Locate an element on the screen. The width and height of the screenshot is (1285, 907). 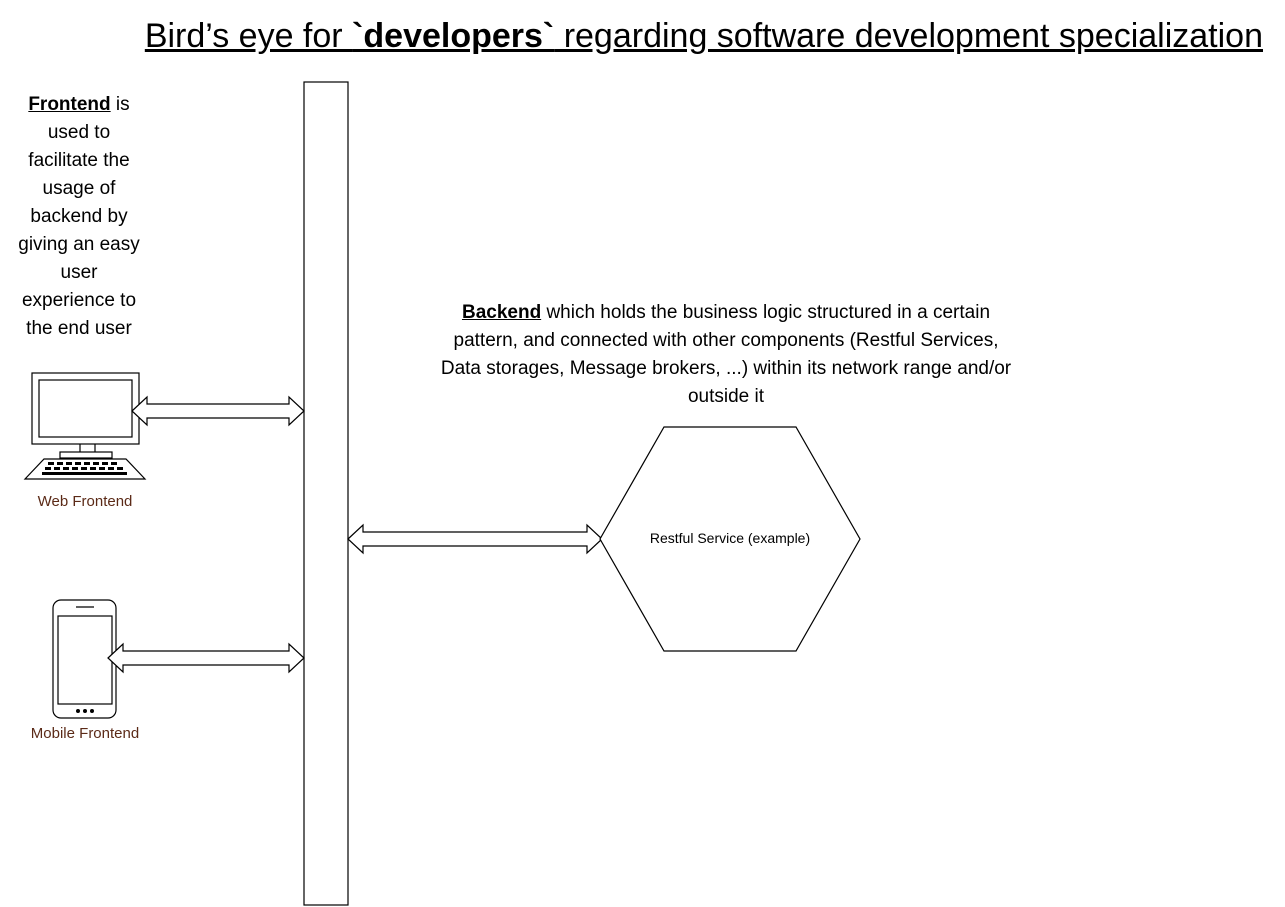
frontend-desc-line: backend by is located at coordinates (79, 216).